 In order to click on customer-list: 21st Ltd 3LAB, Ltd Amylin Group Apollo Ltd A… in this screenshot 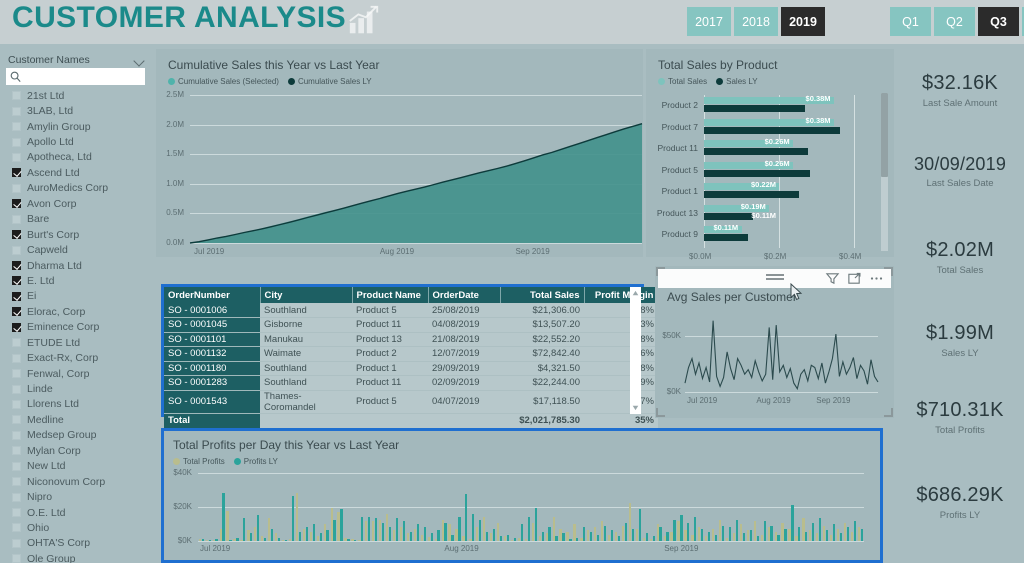, I will do `click(78, 325)`.